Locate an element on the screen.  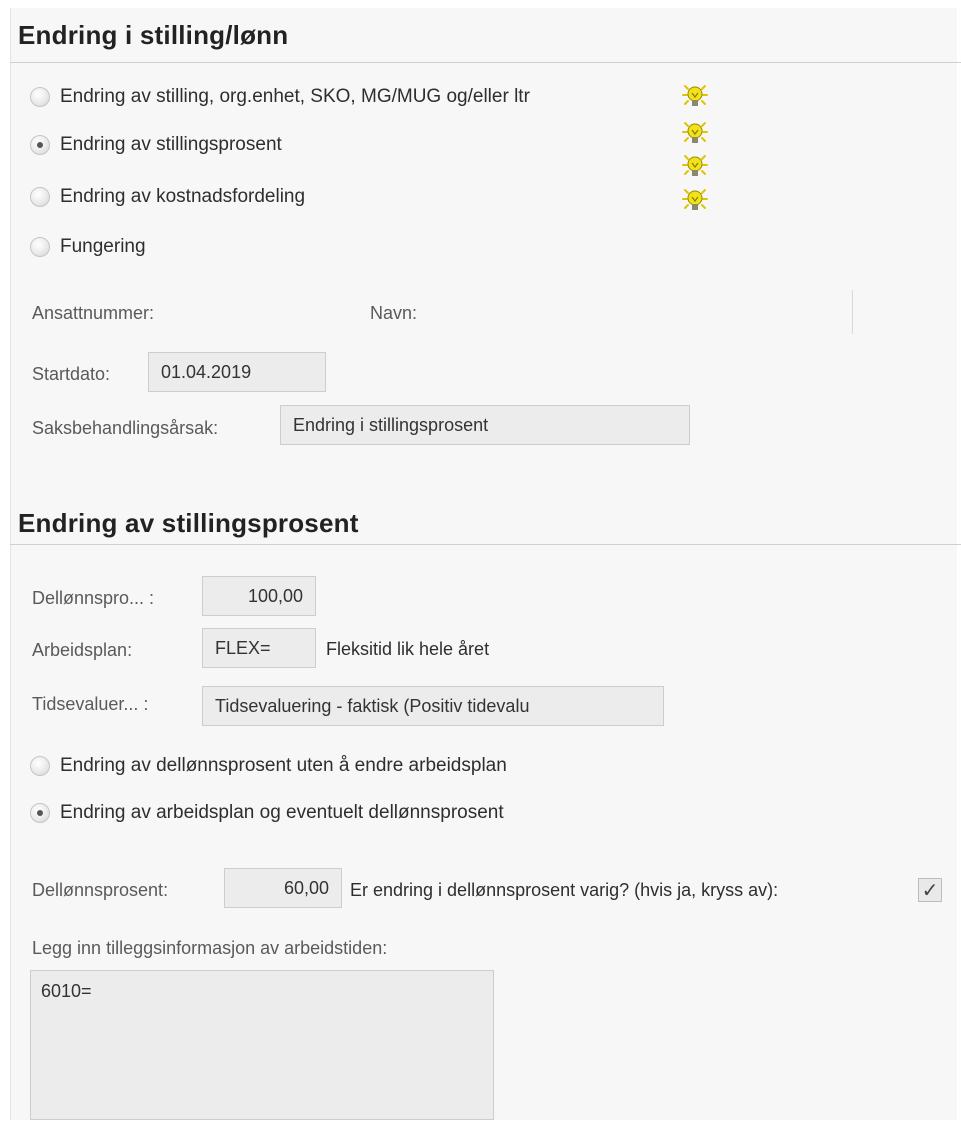
navn-label: Navn: is located at coordinates (394, 313).